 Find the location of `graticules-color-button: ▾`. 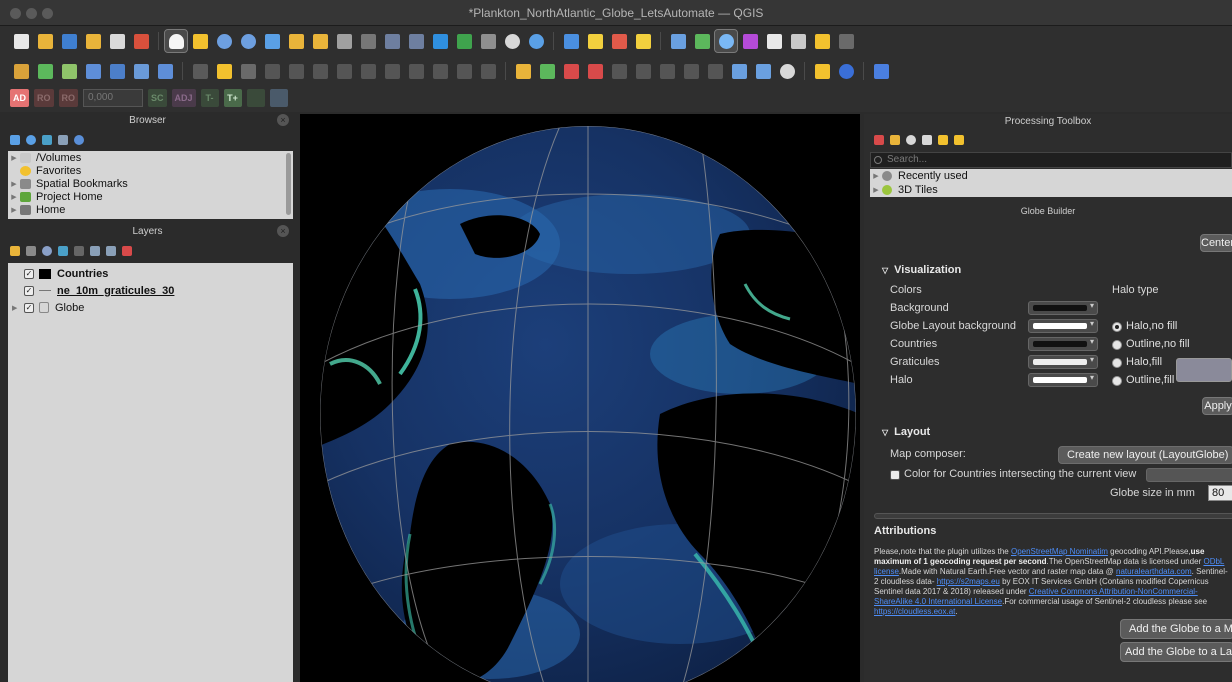

graticules-color-button: ▾ is located at coordinates (1063, 362).